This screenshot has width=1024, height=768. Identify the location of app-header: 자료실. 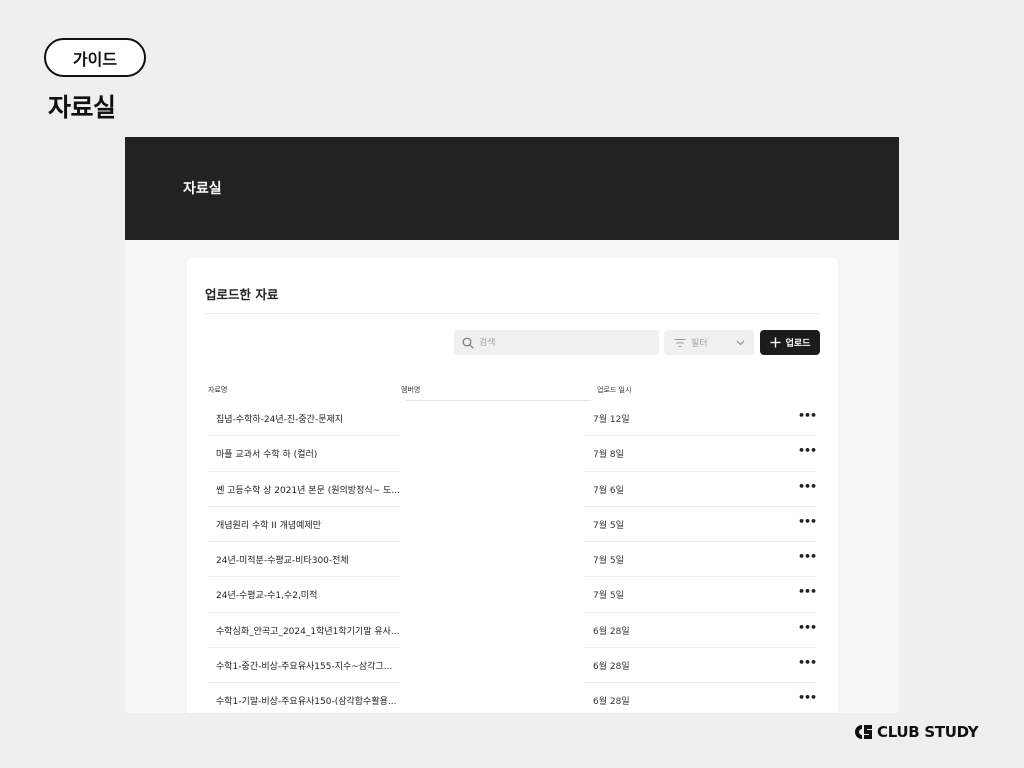
(512, 188).